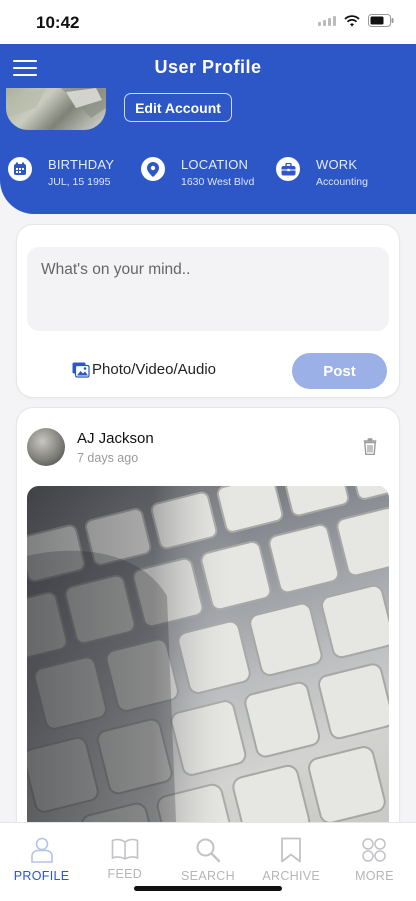 The height and width of the screenshot is (901, 416). I want to click on work-label: WORK, so click(337, 164).